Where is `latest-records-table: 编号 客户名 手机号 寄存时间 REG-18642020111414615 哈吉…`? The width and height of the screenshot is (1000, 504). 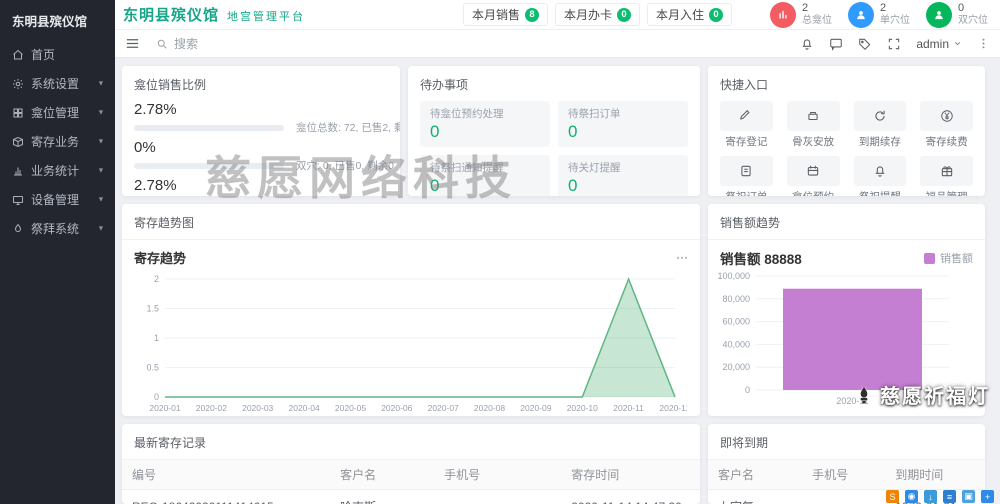
latest-records-table: 编号 客户名 手机号 寄存时间 REG-18642020111414615 哈吉… is located at coordinates (411, 482).